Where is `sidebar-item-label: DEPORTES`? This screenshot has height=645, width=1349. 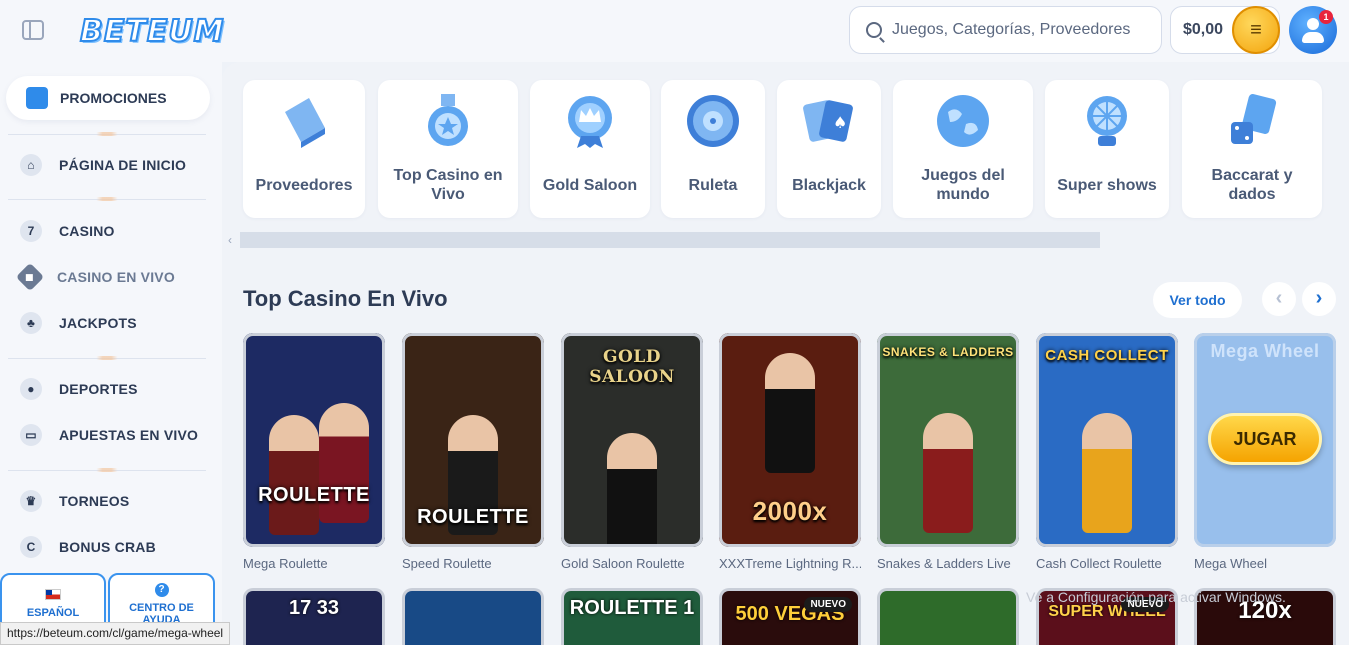
sidebar-item-label: DEPORTES is located at coordinates (98, 389).